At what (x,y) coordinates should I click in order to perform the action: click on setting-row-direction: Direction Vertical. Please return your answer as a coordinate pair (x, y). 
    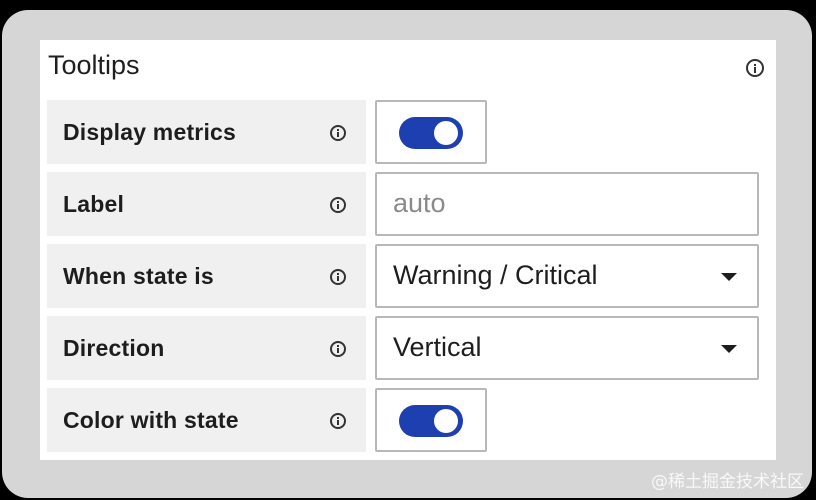
    Looking at the image, I should click on (407, 348).